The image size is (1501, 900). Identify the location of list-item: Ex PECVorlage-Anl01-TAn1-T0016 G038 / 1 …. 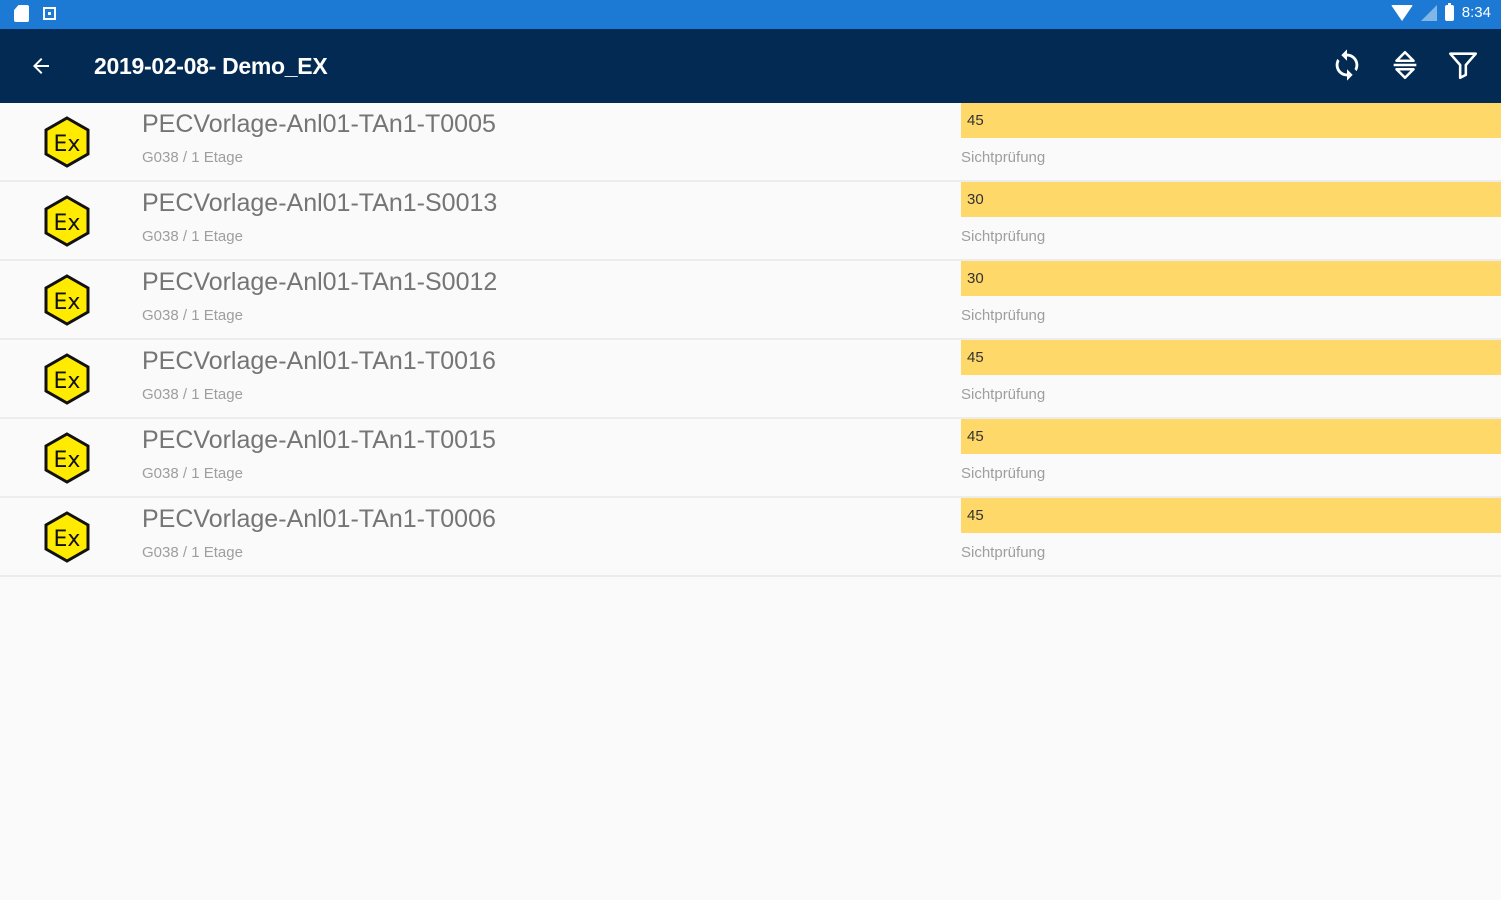
(750, 379).